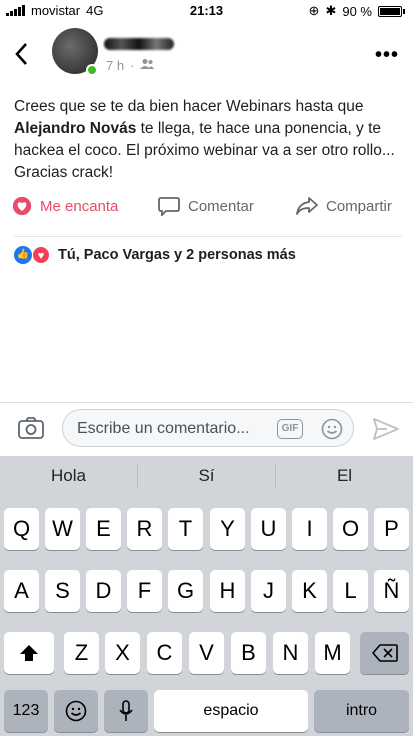 The height and width of the screenshot is (736, 413). I want to click on key: N, so click(290, 653).